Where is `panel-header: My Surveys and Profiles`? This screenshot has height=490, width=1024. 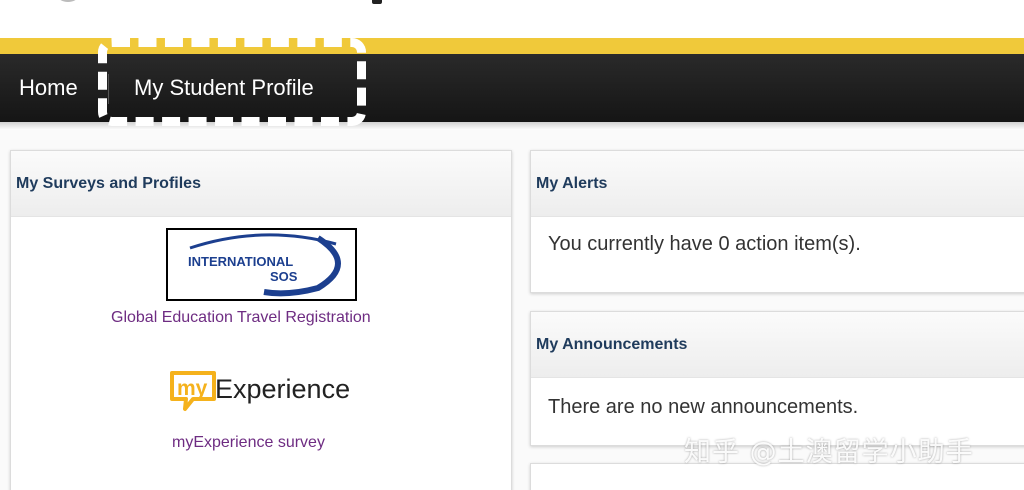
panel-header: My Surveys and Profiles is located at coordinates (261, 184).